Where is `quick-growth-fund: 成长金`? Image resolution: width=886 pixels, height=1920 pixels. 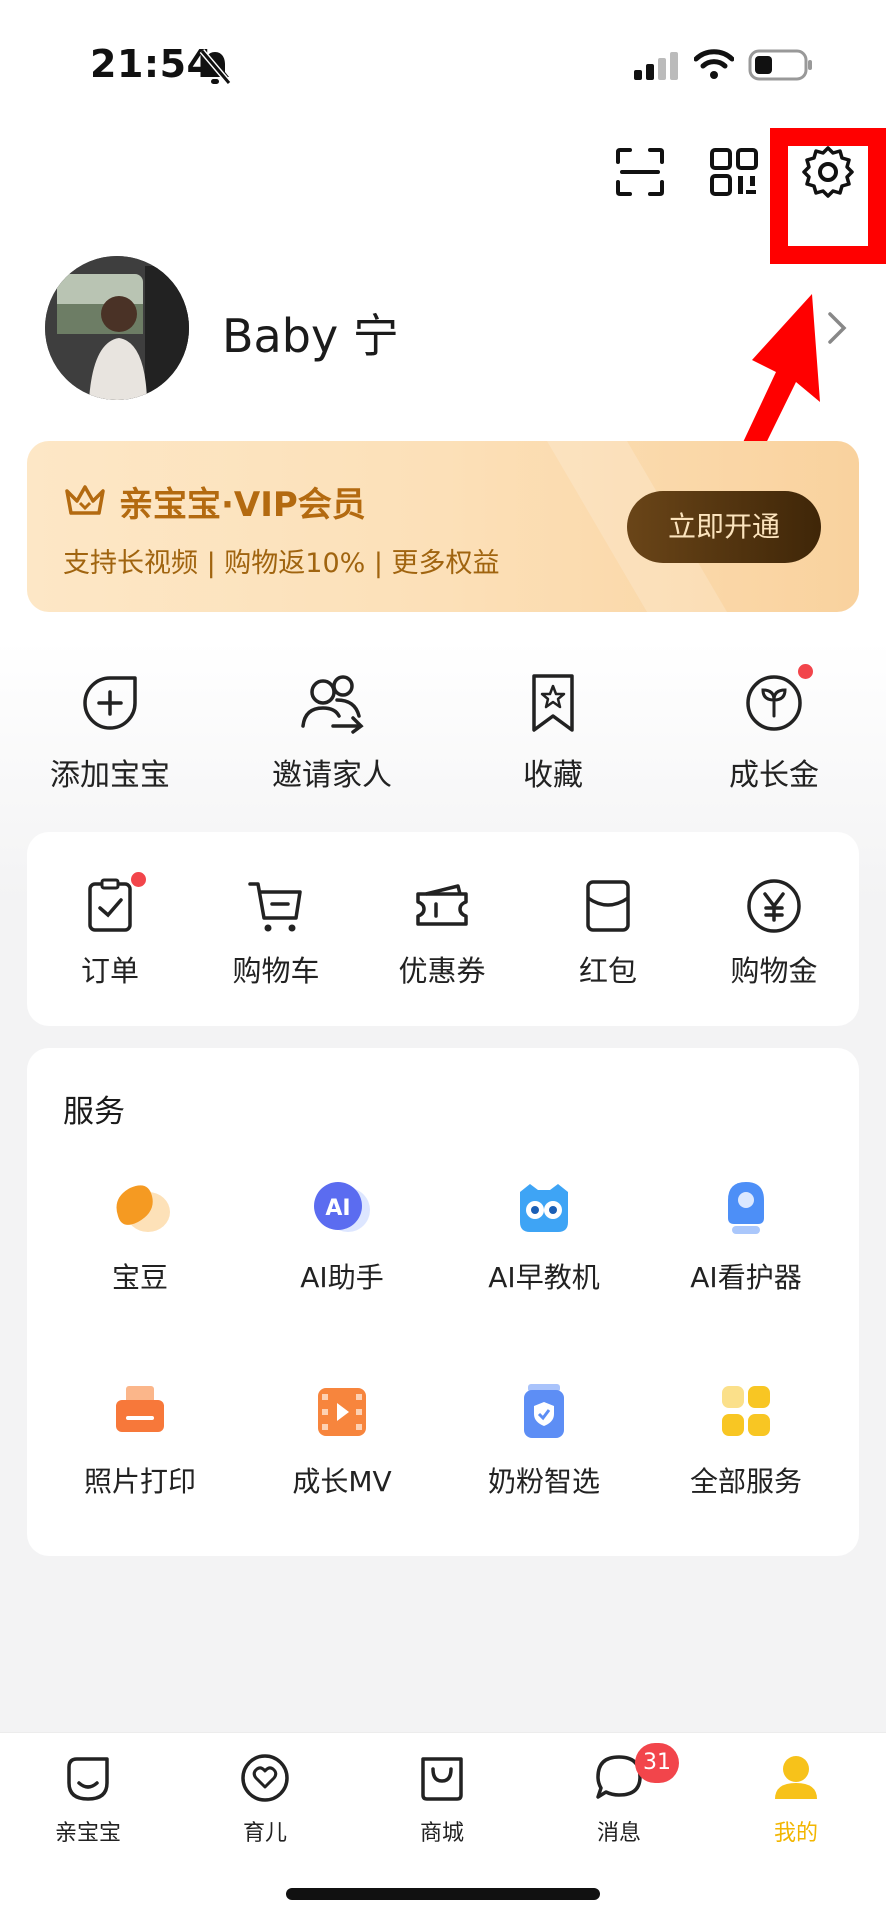
quick-growth-fund: 成长金 is located at coordinates (774, 729).